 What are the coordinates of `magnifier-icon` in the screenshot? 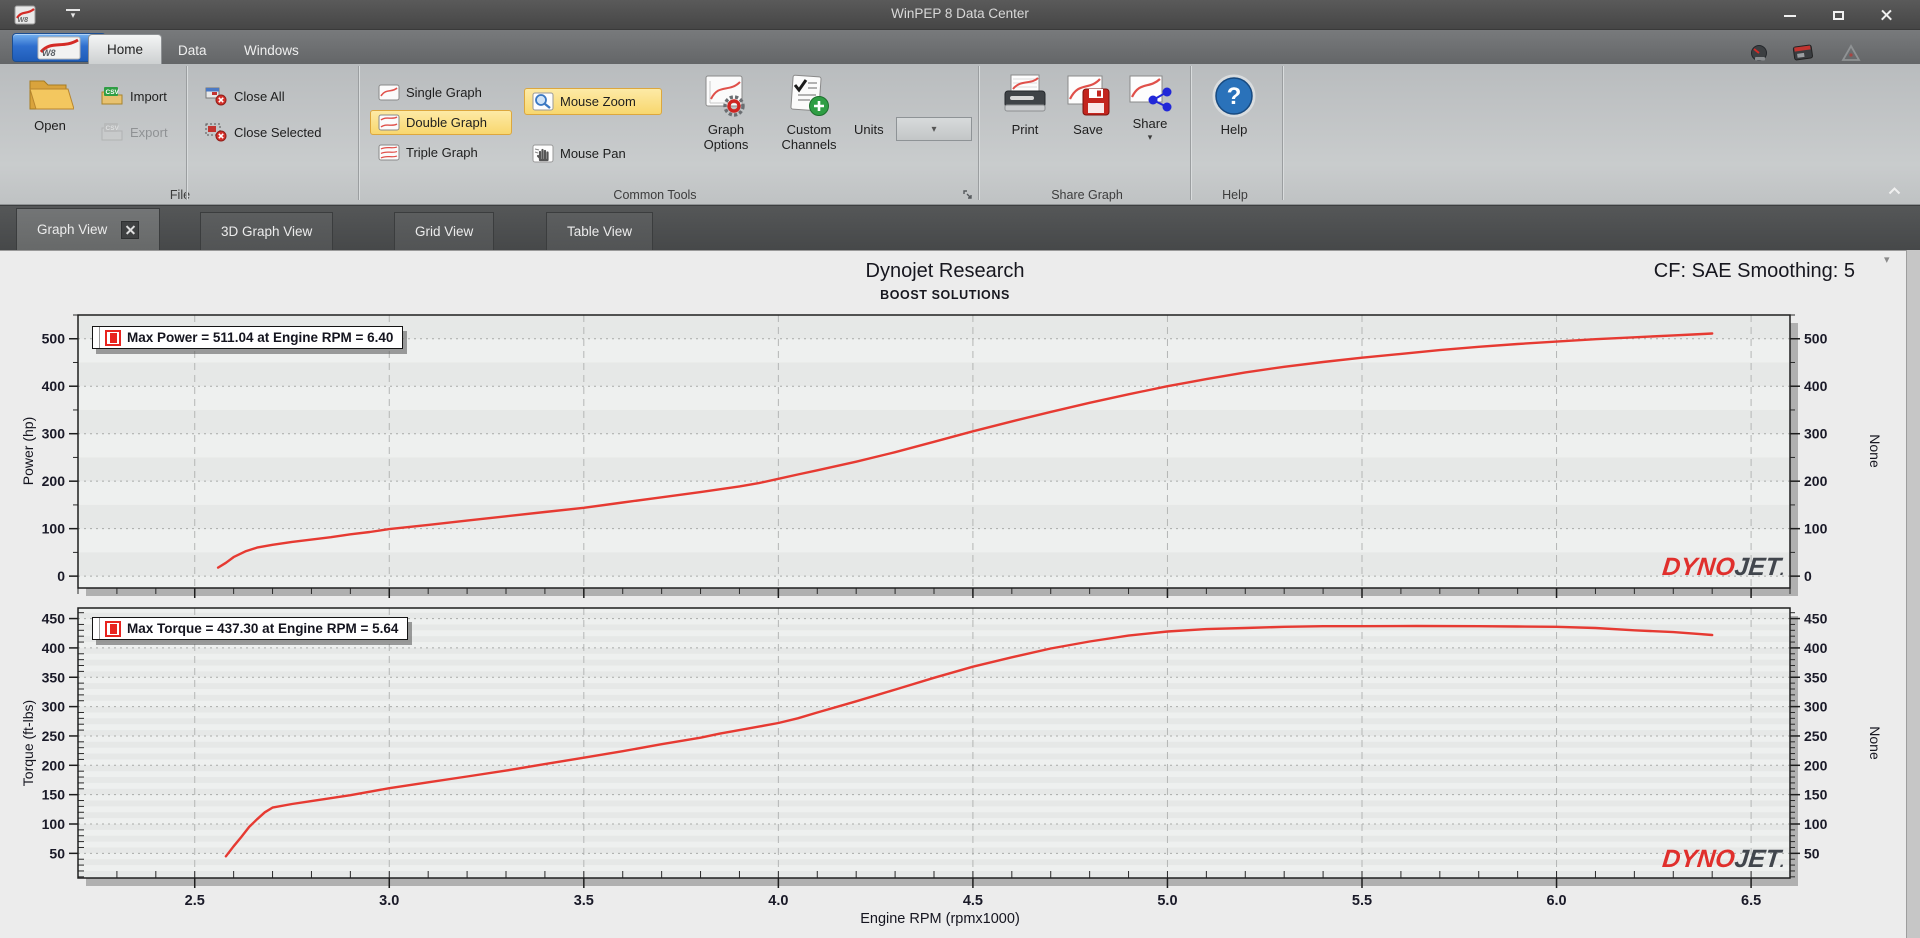 It's located at (543, 101).